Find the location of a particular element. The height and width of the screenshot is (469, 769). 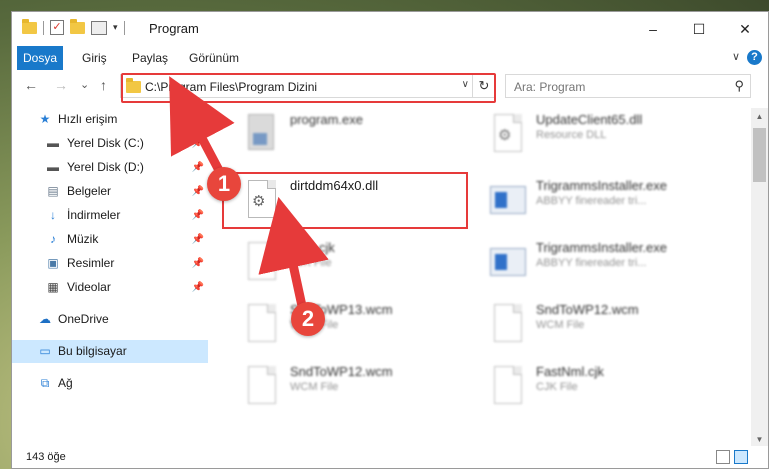

list-item: ⚙ UpdateClient65.dll Resource DLL is located at coordinates (604, 134).